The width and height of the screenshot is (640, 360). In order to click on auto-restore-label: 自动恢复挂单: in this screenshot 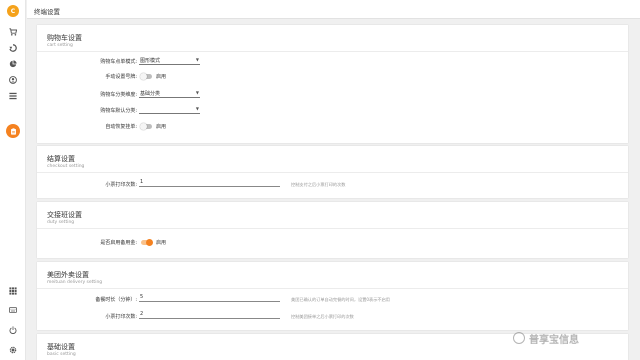, I will do `click(121, 127)`.